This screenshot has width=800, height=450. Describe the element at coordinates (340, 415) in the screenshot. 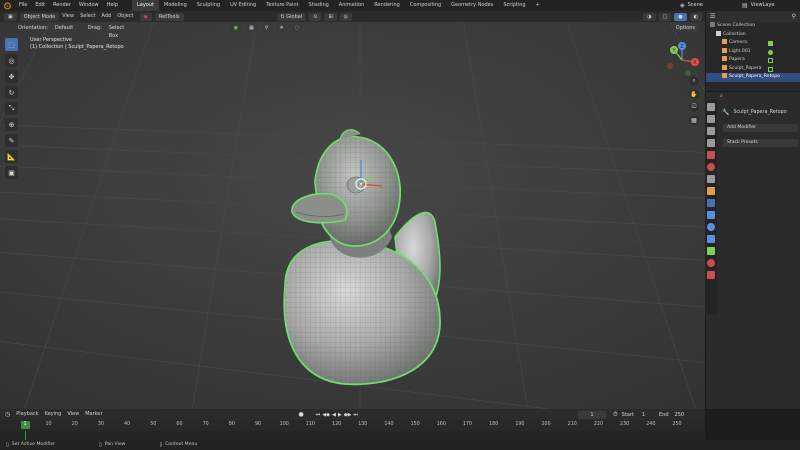

I see `play-icon: ▶` at that location.